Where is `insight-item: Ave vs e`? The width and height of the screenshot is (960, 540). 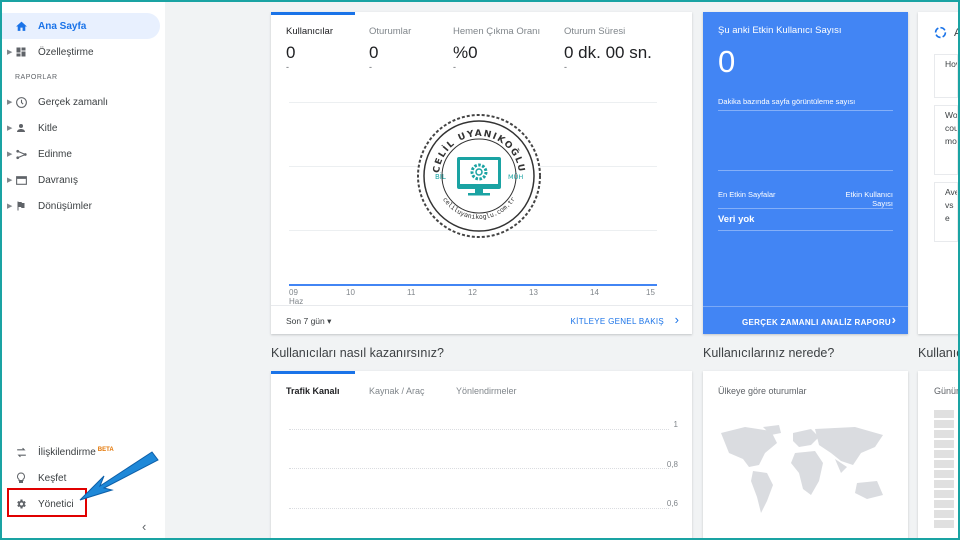
insight-item: Ave vs e is located at coordinates (946, 212).